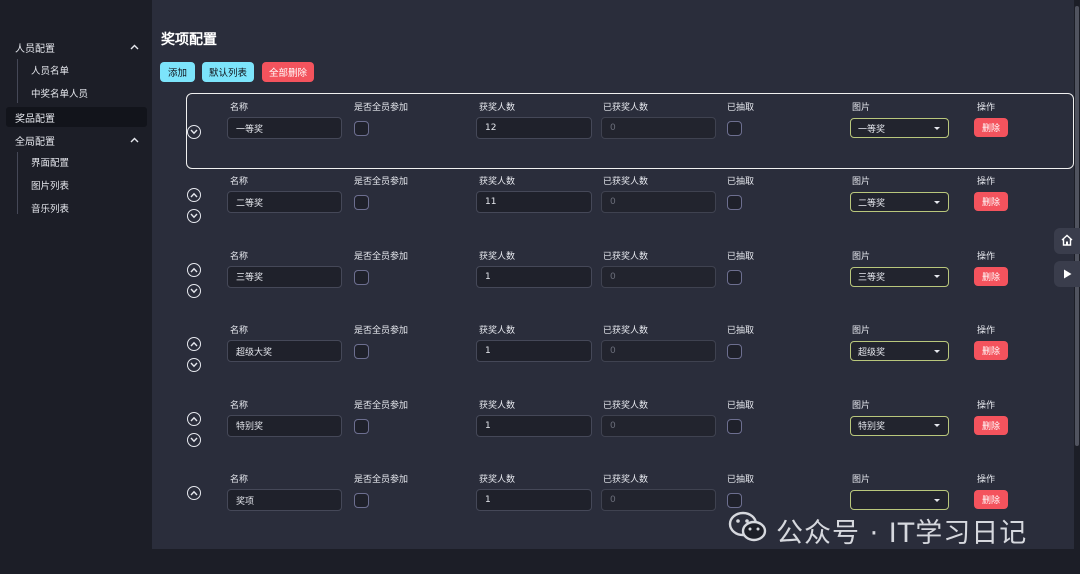  Describe the element at coordinates (899, 276) in the screenshot. I see `image-select: 三等奖` at that location.